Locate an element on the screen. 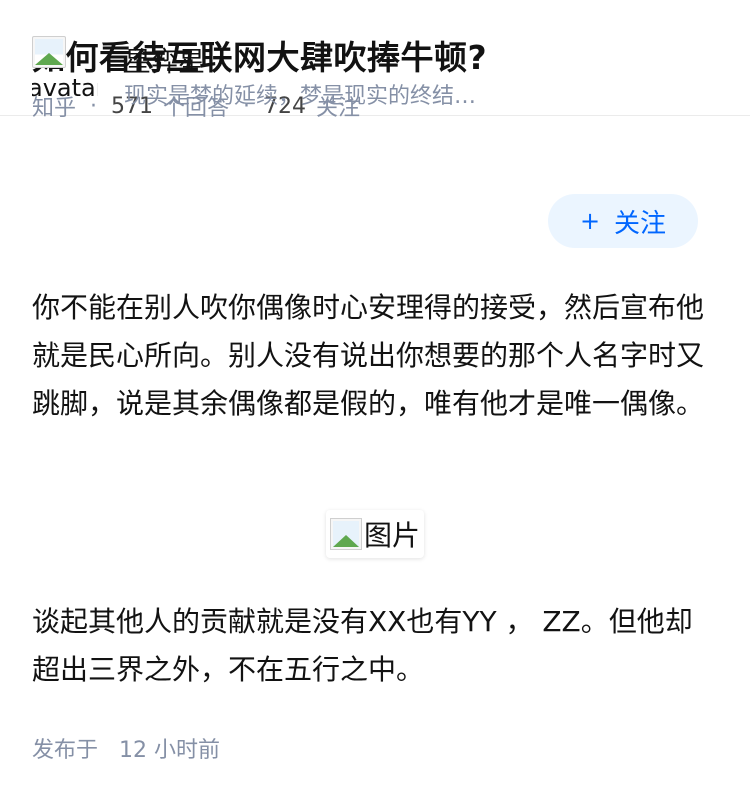 The height and width of the screenshot is (798, 750). avatar: avatar is located at coordinates (65, 69).